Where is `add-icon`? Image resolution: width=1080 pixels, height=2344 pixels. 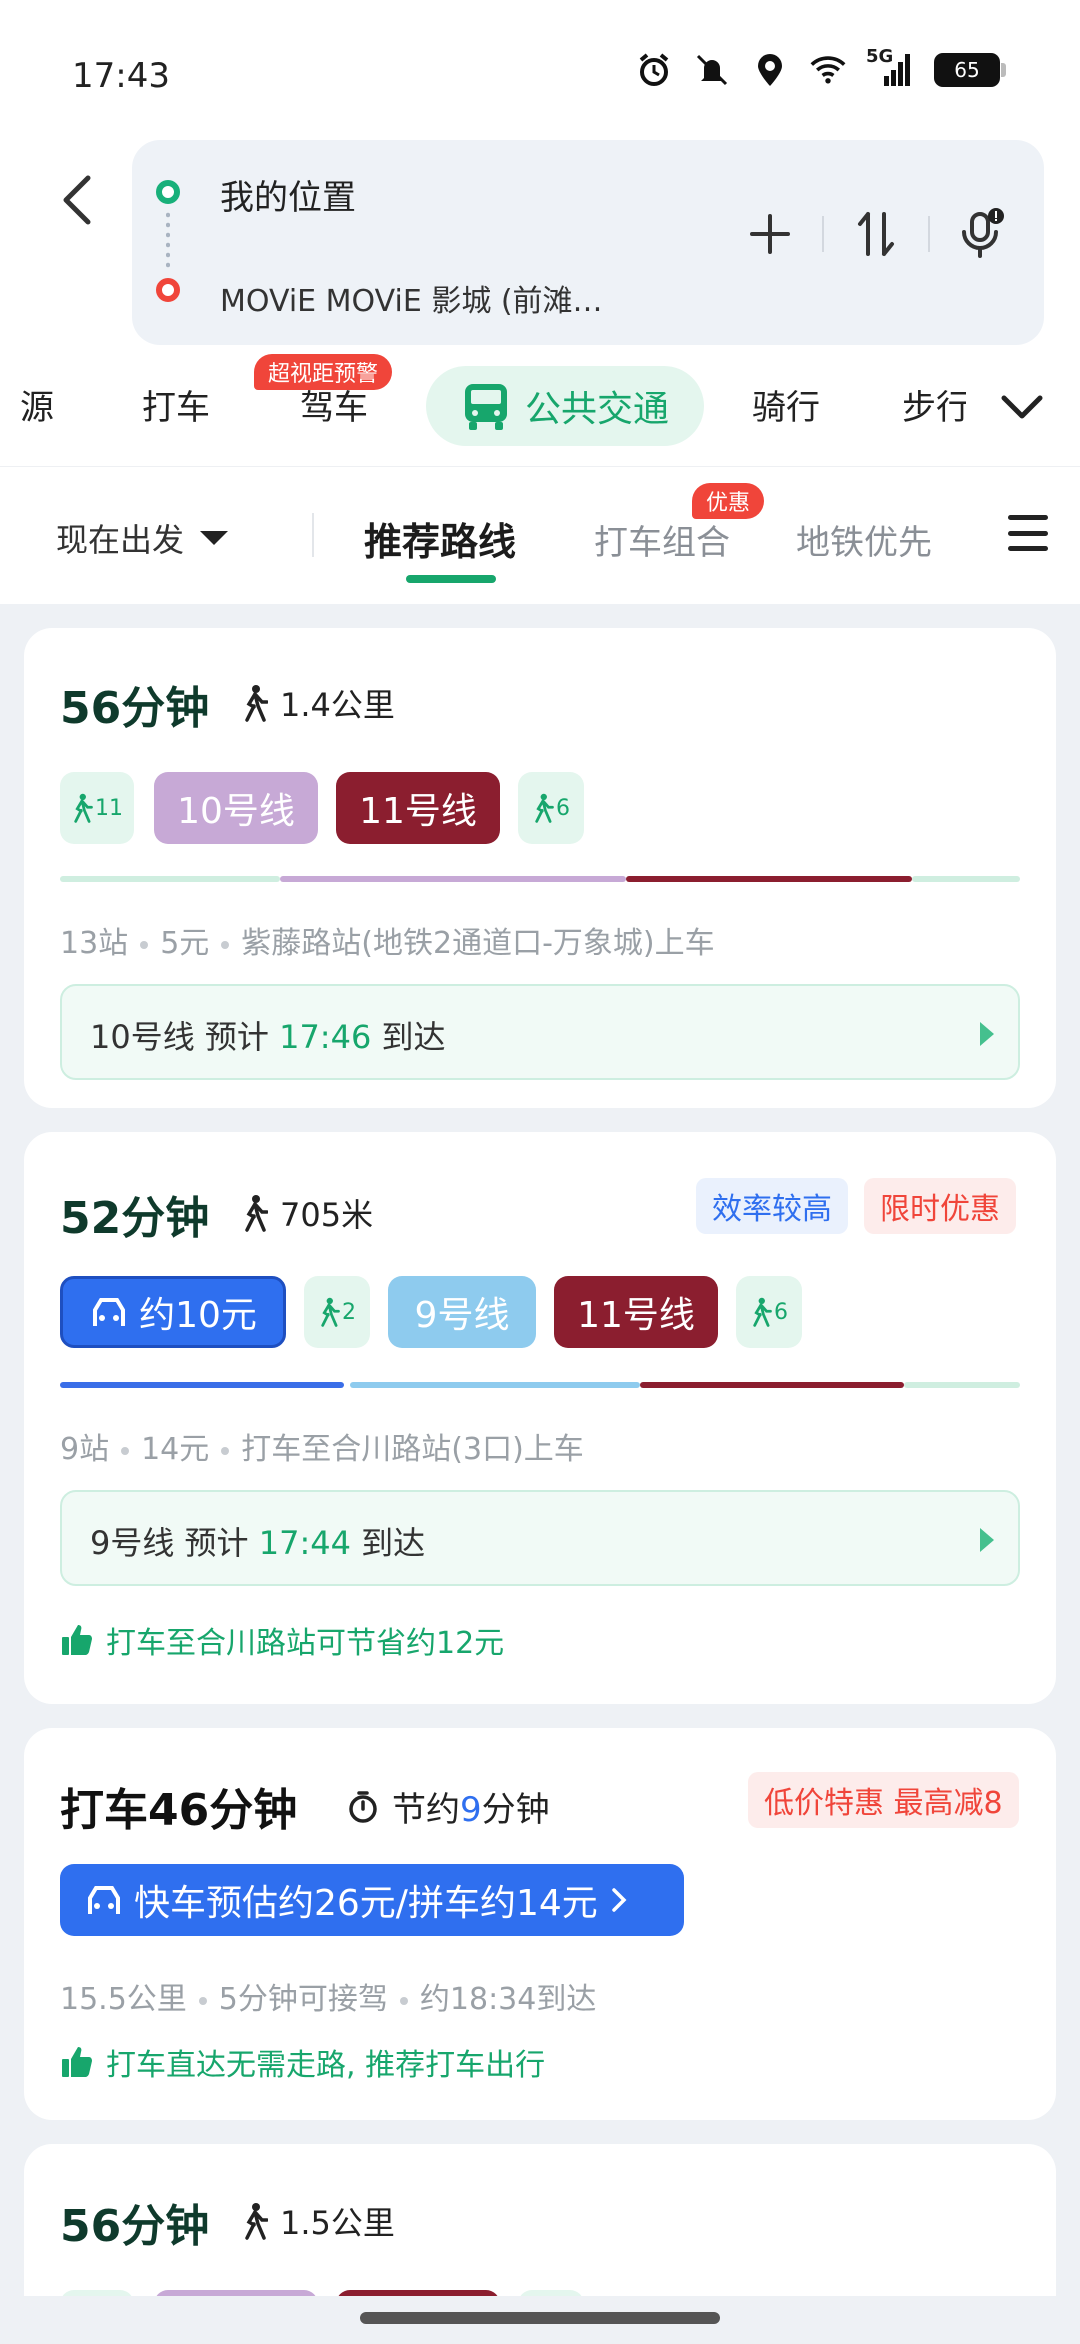
add-icon is located at coordinates (770, 234).